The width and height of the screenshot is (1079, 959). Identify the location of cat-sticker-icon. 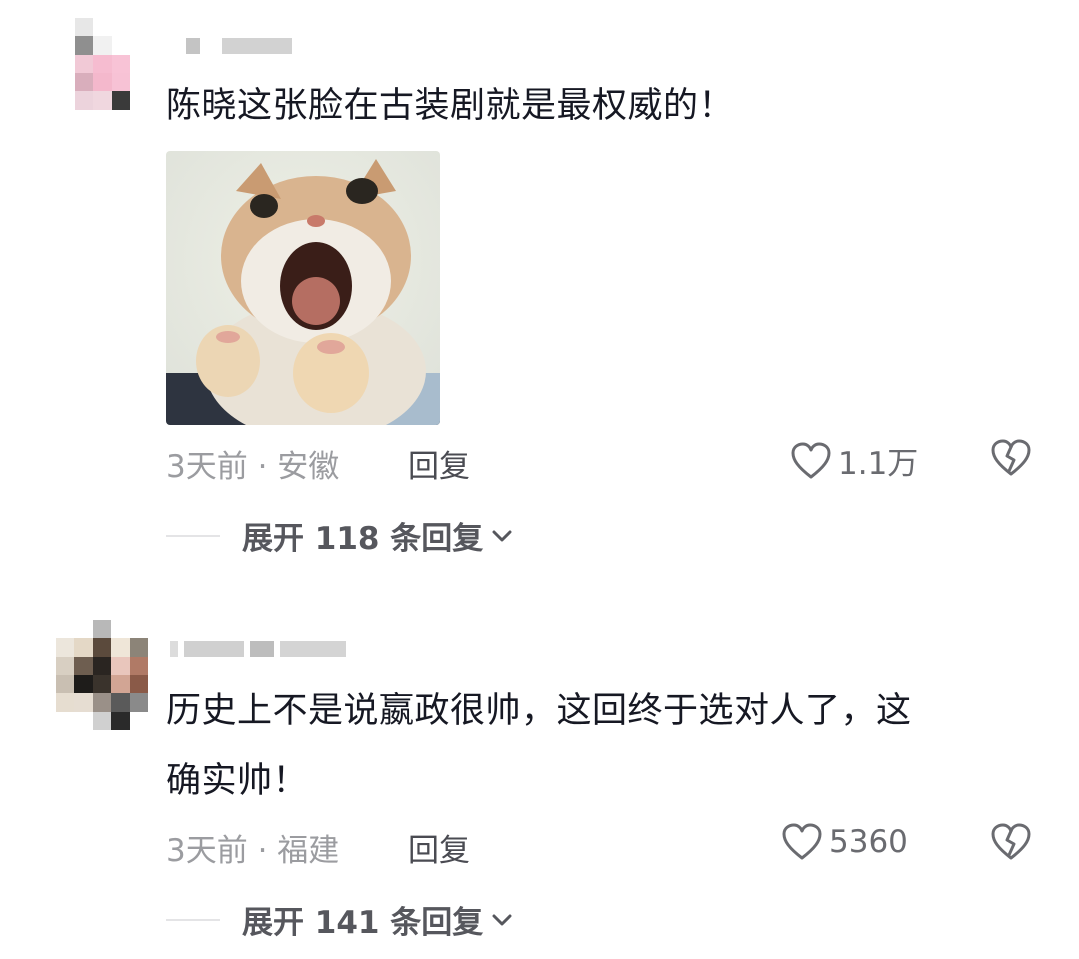
(303, 288).